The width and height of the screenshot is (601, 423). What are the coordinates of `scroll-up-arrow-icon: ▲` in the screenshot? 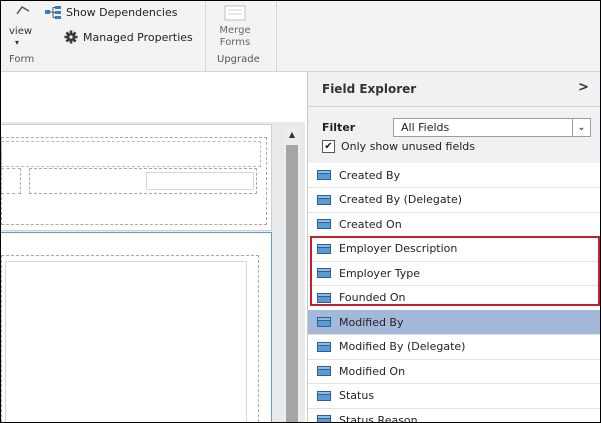 It's located at (292, 135).